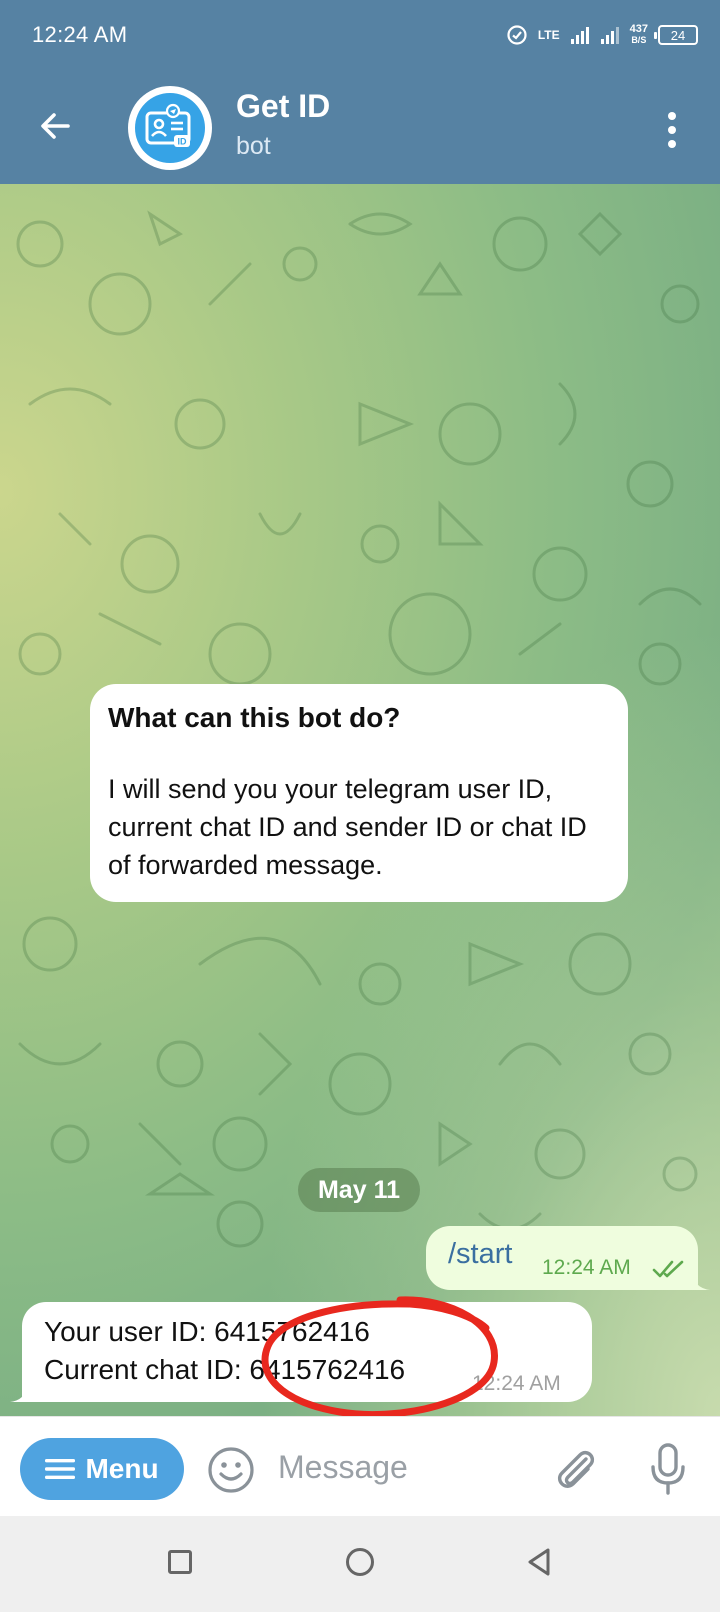  I want to click on speed-value: 437, so click(638, 29).